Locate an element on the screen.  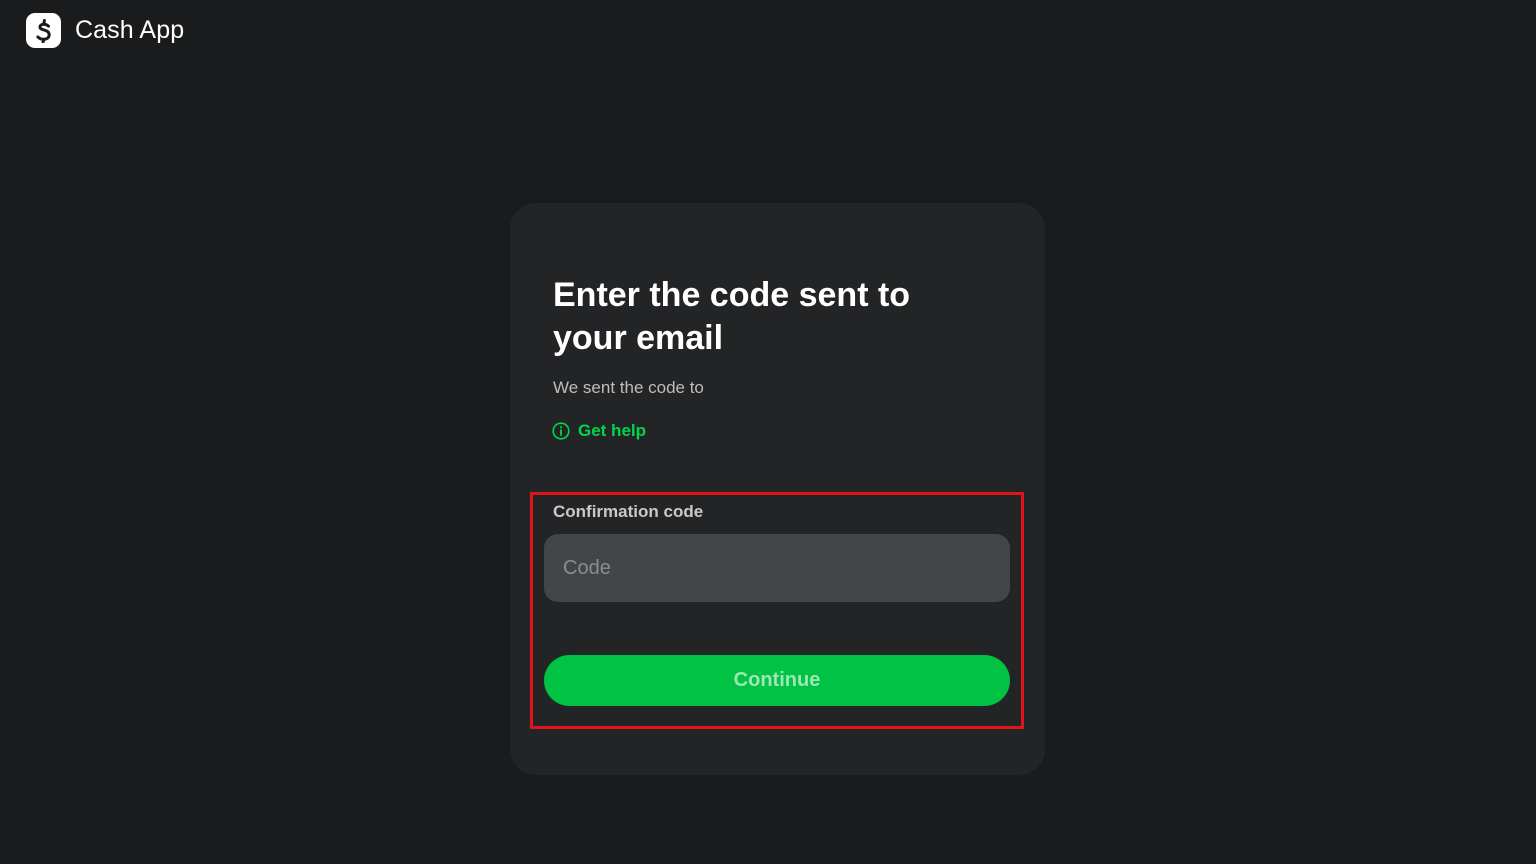
info-circle-icon is located at coordinates (561, 431).